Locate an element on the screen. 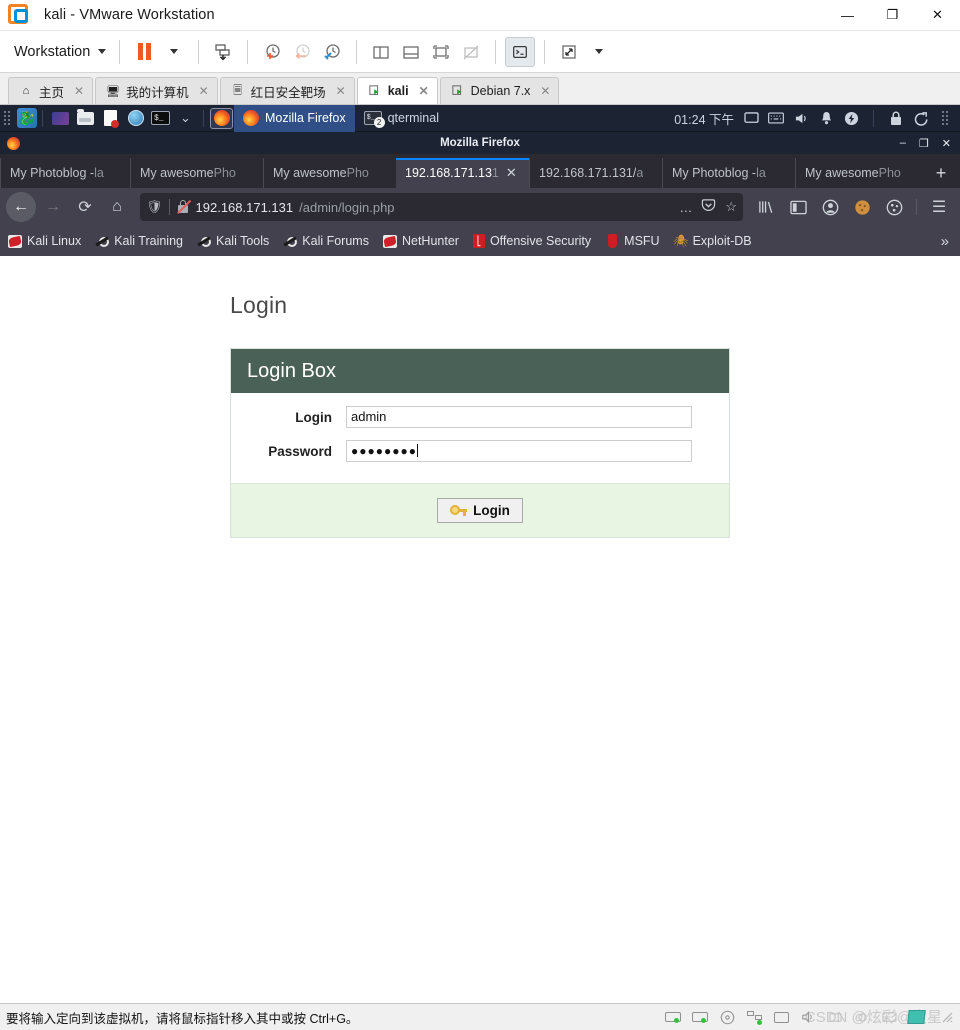 This screenshot has width=960, height=1030. notification-bell-icon is located at coordinates (826, 118).